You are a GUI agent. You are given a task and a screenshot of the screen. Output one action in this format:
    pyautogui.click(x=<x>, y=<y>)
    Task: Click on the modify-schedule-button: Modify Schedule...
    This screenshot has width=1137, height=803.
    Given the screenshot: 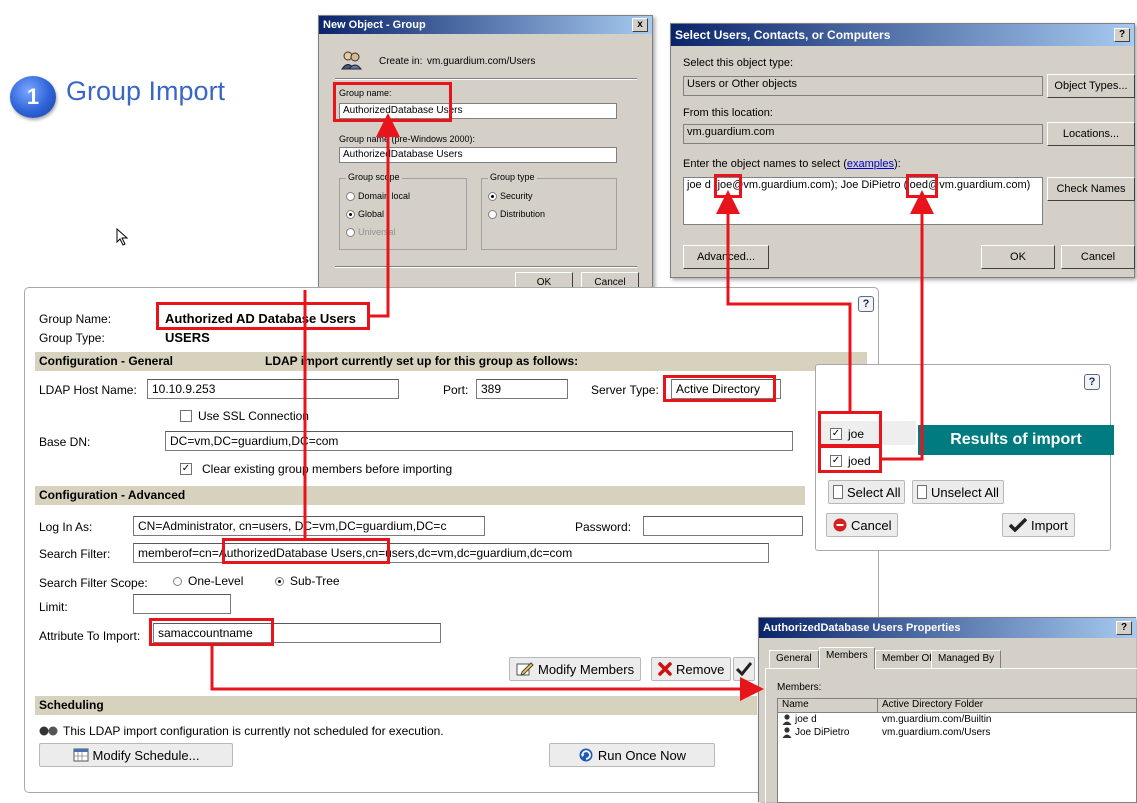 What is the action you would take?
    pyautogui.click(x=136, y=755)
    